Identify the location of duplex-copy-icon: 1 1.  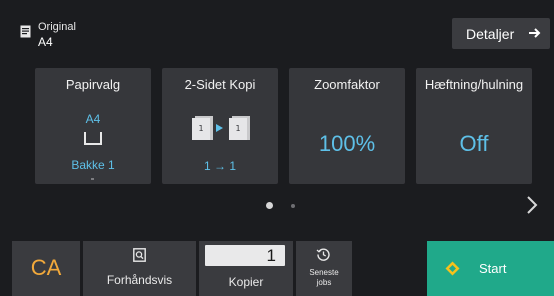
(221, 128).